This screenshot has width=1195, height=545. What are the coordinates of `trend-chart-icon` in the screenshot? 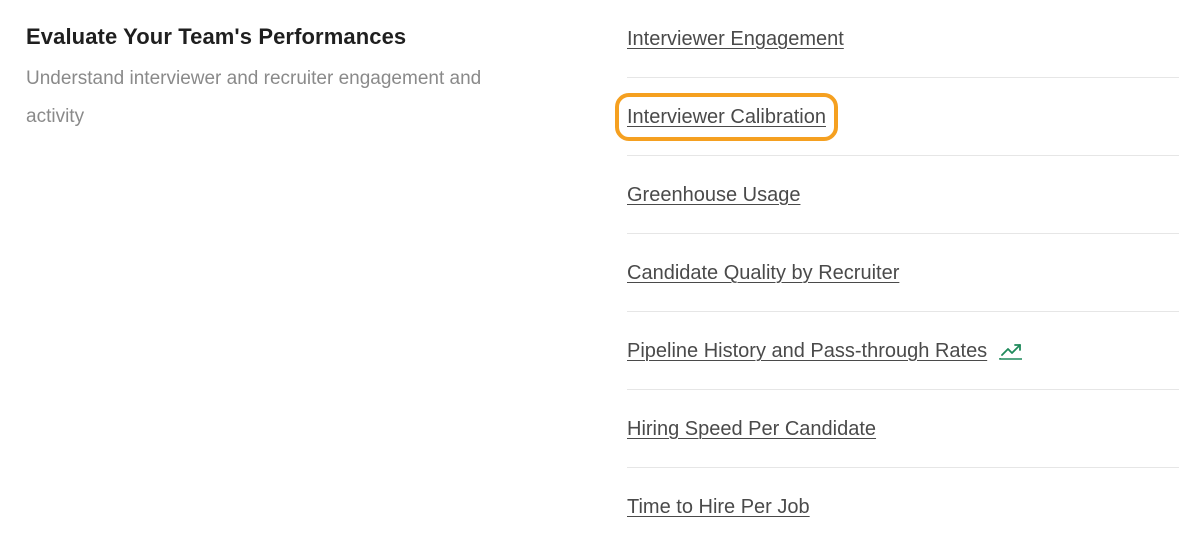 It's located at (1011, 351).